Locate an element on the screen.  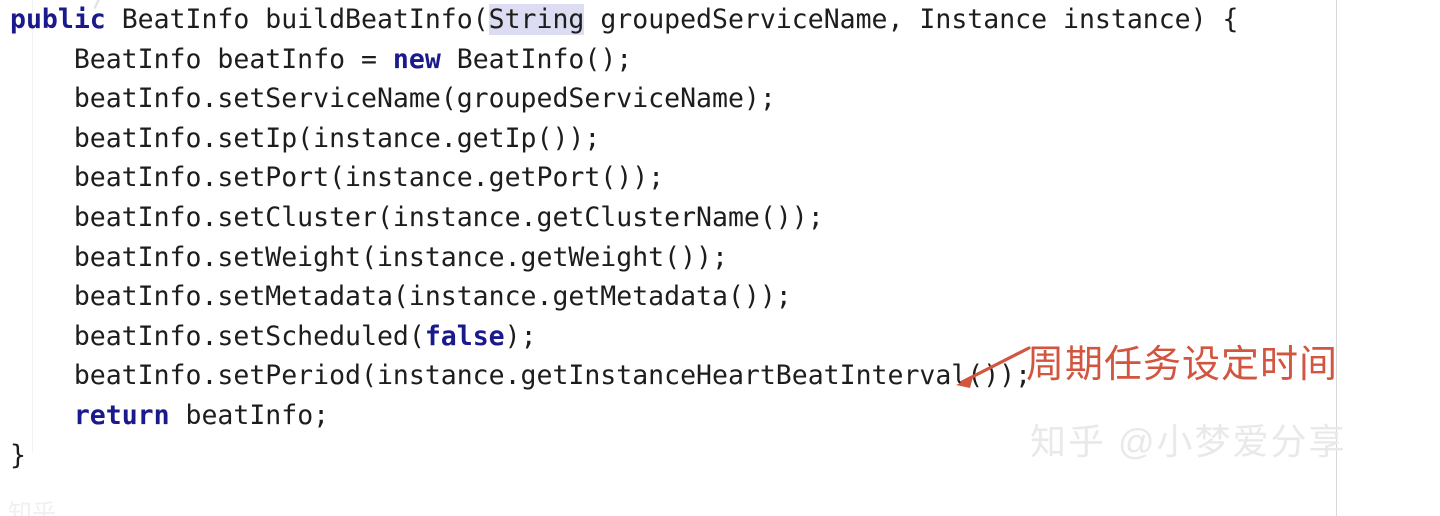
line-set-ip: beatInfo.setIp(instance.getIp()); is located at coordinates (720, 139).